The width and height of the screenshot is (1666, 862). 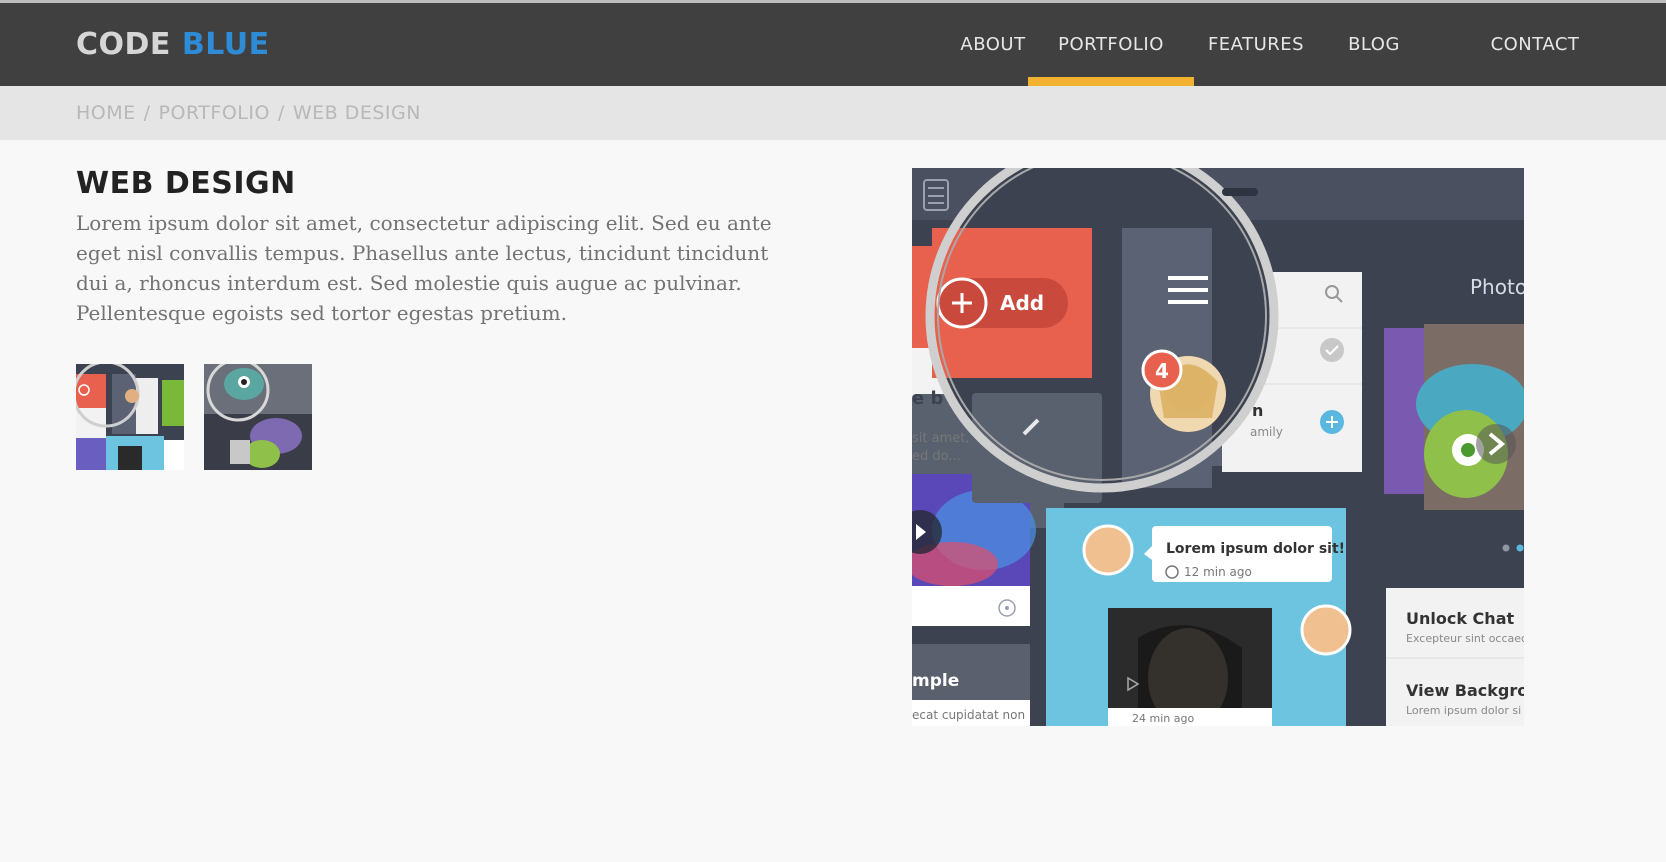 What do you see at coordinates (214, 113) in the screenshot?
I see `breadcrumb-portfolio: PORTFOLIO` at bounding box center [214, 113].